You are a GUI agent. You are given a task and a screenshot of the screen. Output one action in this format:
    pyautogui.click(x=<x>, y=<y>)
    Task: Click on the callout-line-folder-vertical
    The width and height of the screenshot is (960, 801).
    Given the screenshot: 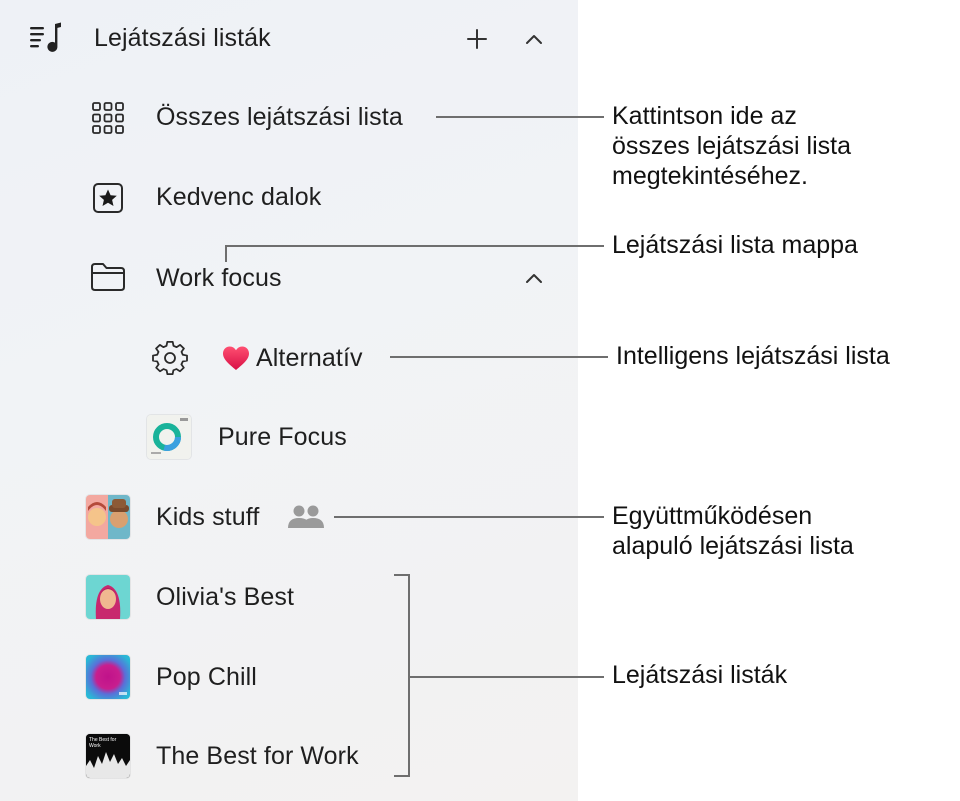 What is the action you would take?
    pyautogui.click(x=226, y=253)
    